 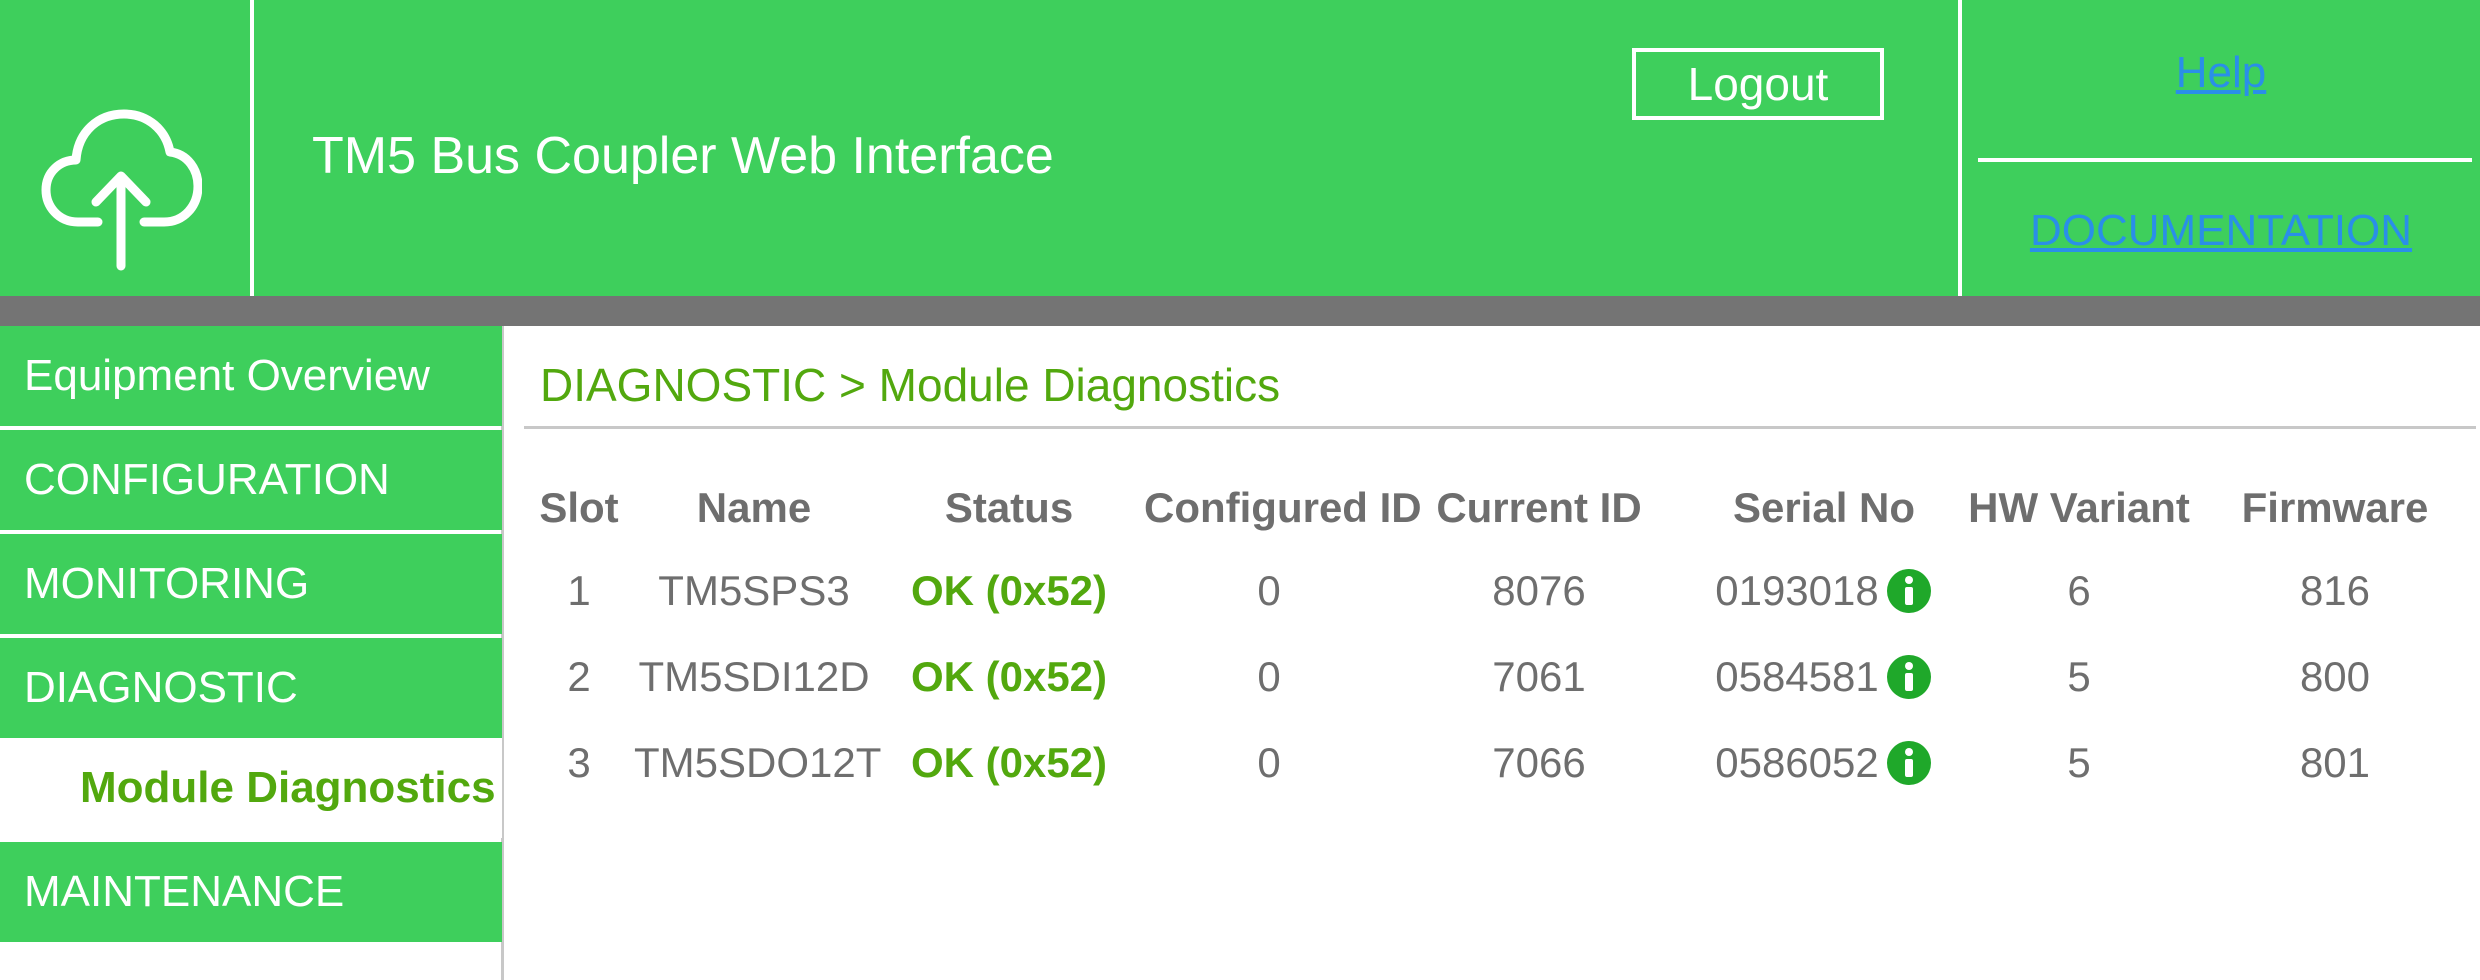 I want to click on cell-serial-no: 0584581, so click(x=1824, y=677).